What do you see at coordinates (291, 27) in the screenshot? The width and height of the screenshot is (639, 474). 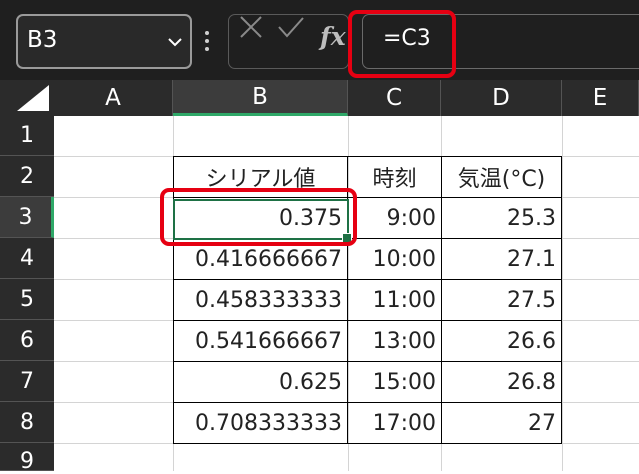 I see `enter-check-icon` at bounding box center [291, 27].